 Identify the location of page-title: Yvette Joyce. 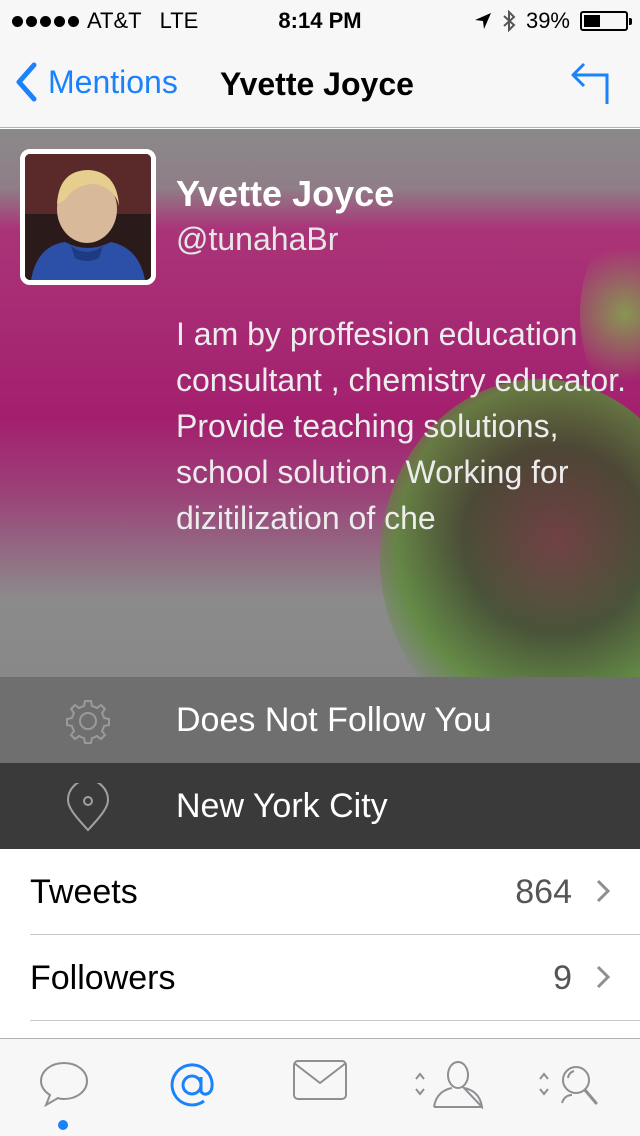
(317, 84).